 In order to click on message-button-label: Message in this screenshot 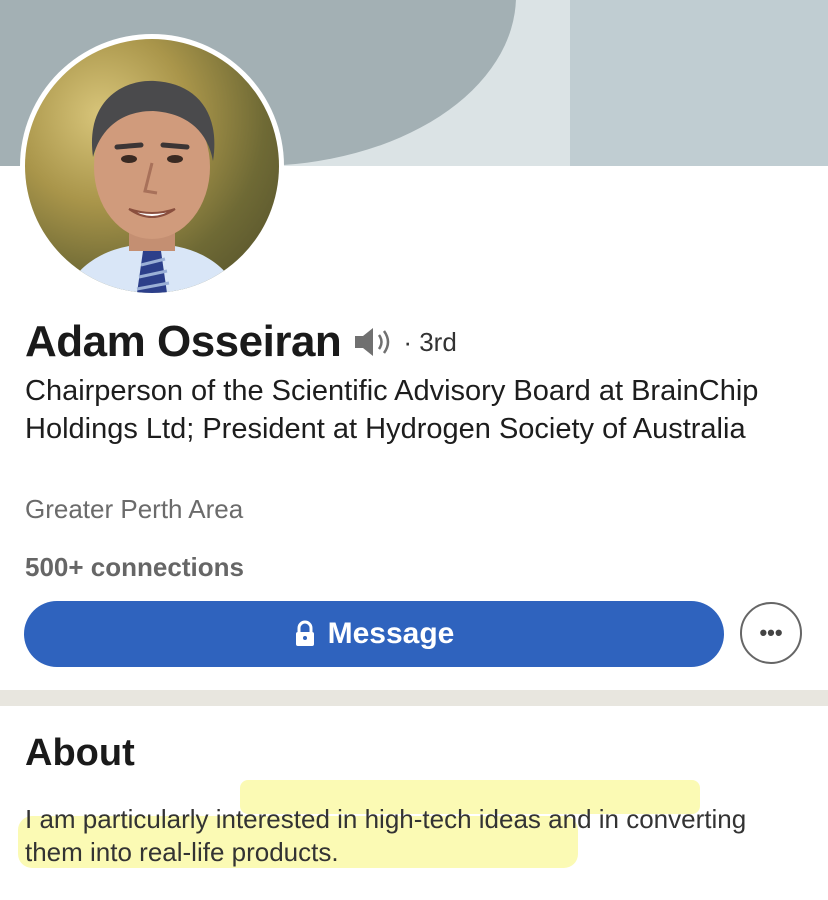, I will do `click(391, 633)`.